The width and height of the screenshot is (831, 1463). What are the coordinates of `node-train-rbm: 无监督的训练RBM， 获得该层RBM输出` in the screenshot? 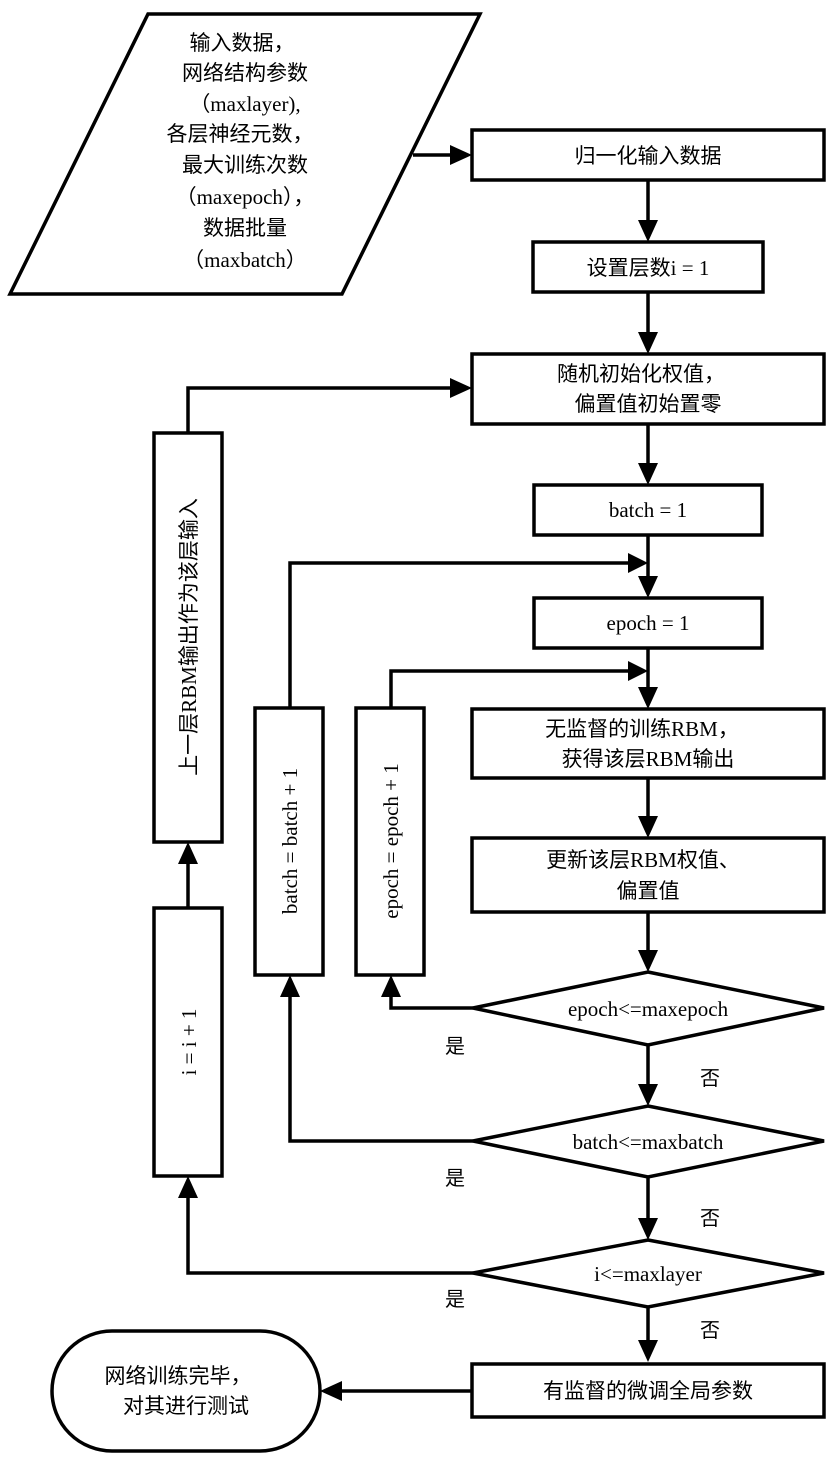 It's located at (648, 743).